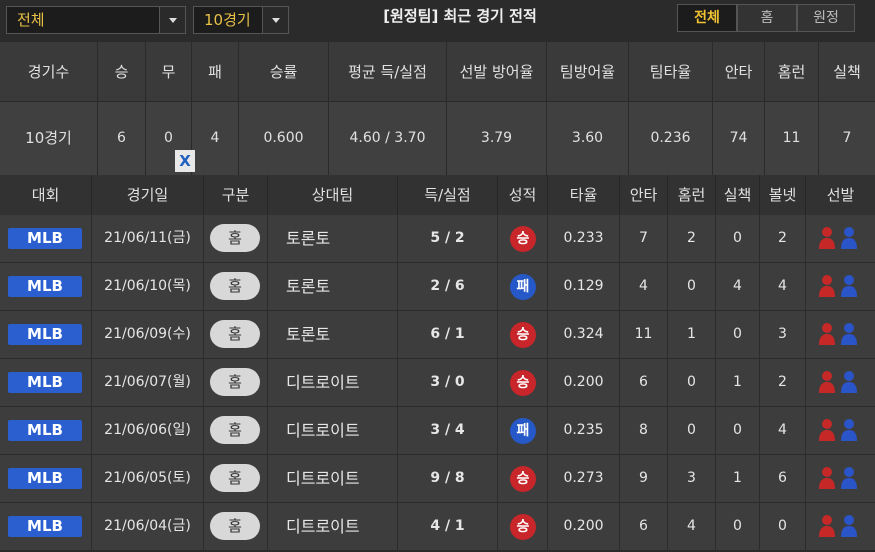 Image resolution: width=875 pixels, height=552 pixels. Describe the element at coordinates (783, 238) in the screenshot. I see `bb-cell: 2` at that location.